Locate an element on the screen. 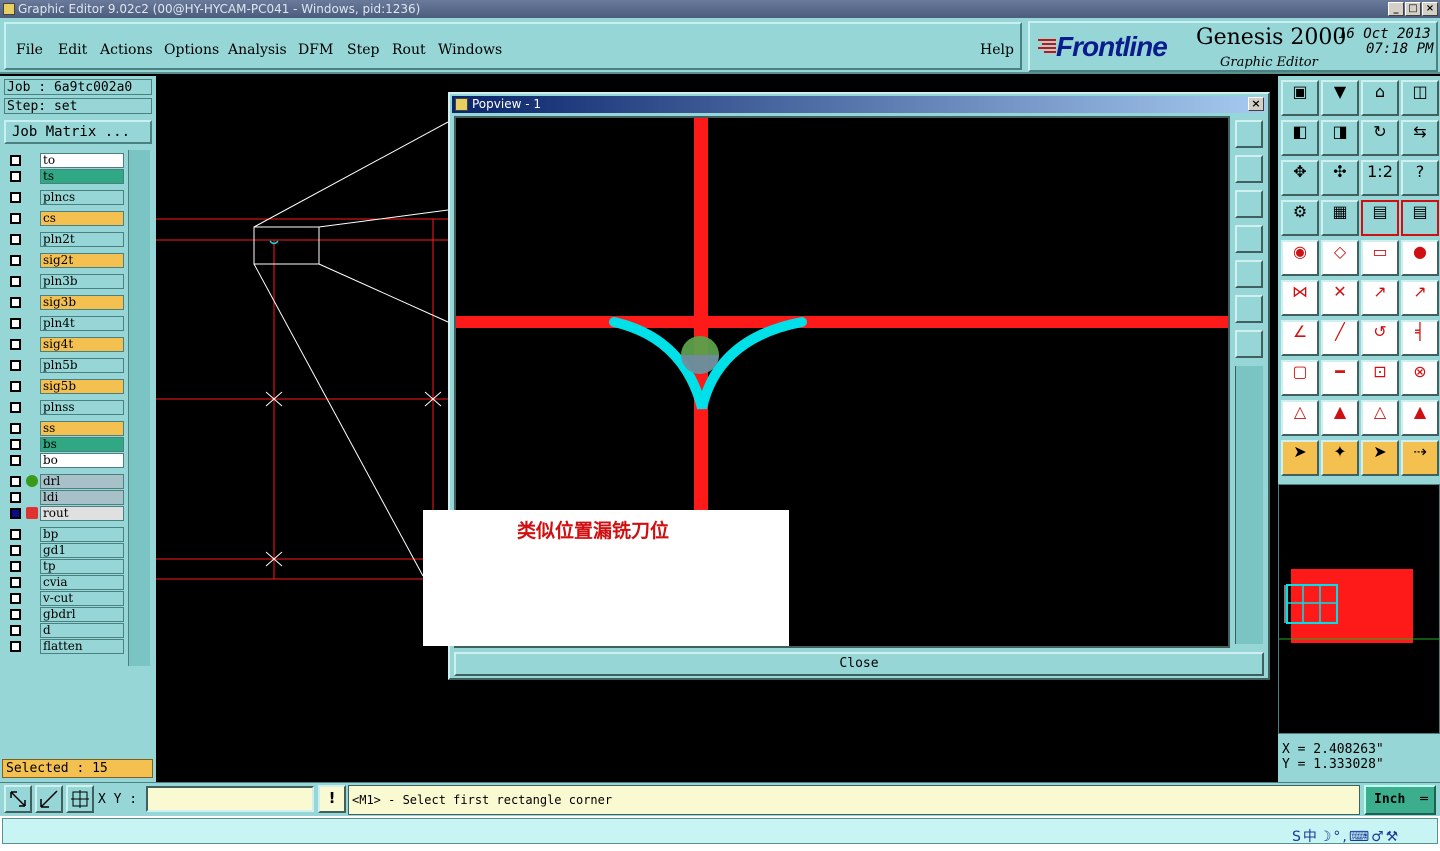 The width and height of the screenshot is (1440, 851). layer-row-gbdrl: gbdrl is located at coordinates (65, 614).